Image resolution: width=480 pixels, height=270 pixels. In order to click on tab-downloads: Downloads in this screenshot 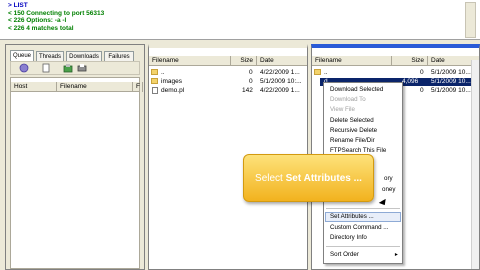, I will do `click(84, 56)`.